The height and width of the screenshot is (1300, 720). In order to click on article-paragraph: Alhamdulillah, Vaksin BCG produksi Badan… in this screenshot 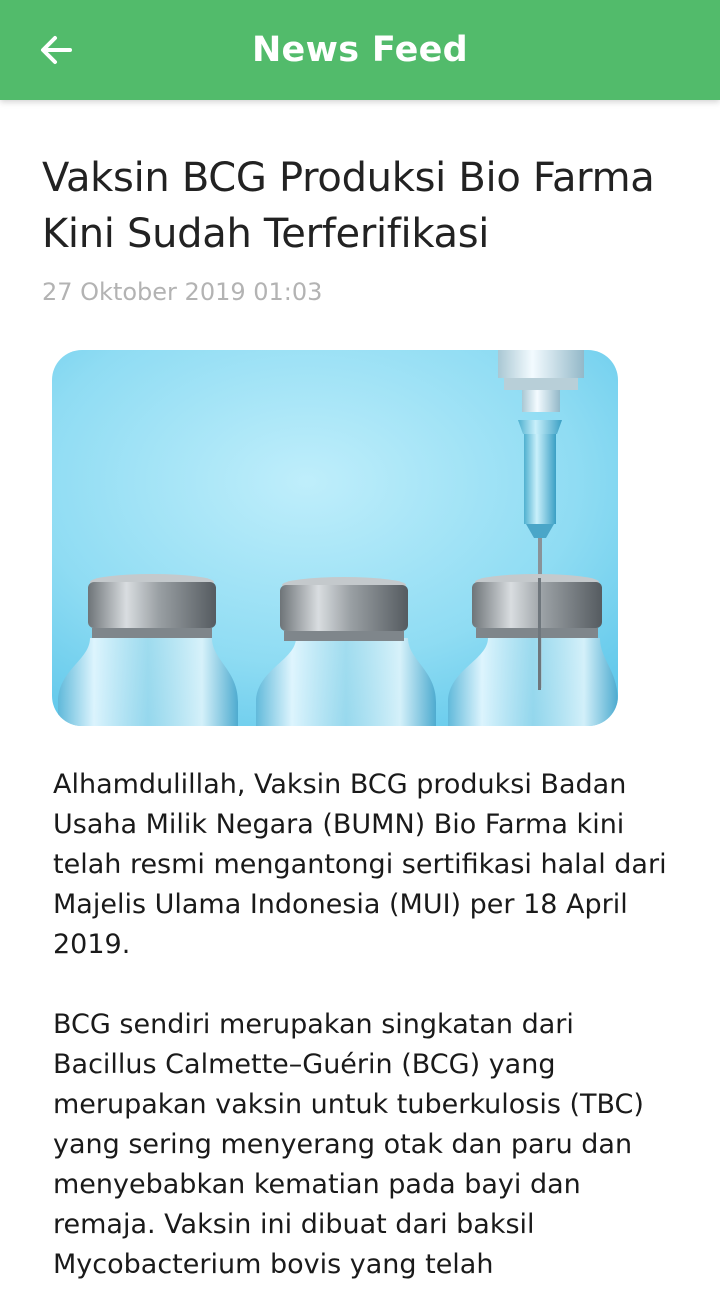, I will do `click(360, 864)`.